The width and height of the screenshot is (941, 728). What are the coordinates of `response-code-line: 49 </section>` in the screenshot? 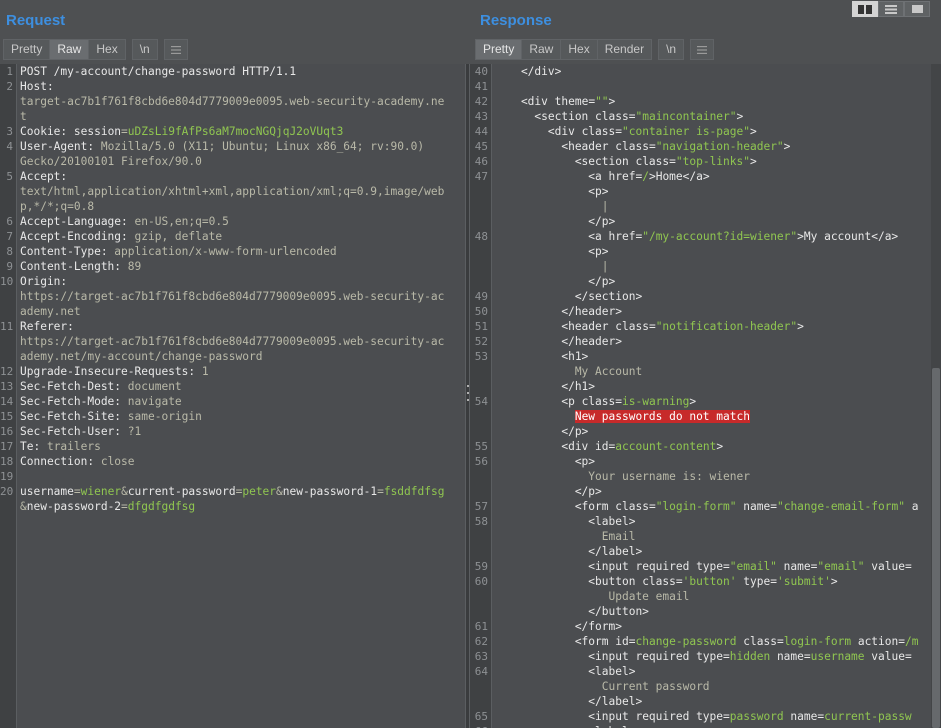 It's located at (700, 296).